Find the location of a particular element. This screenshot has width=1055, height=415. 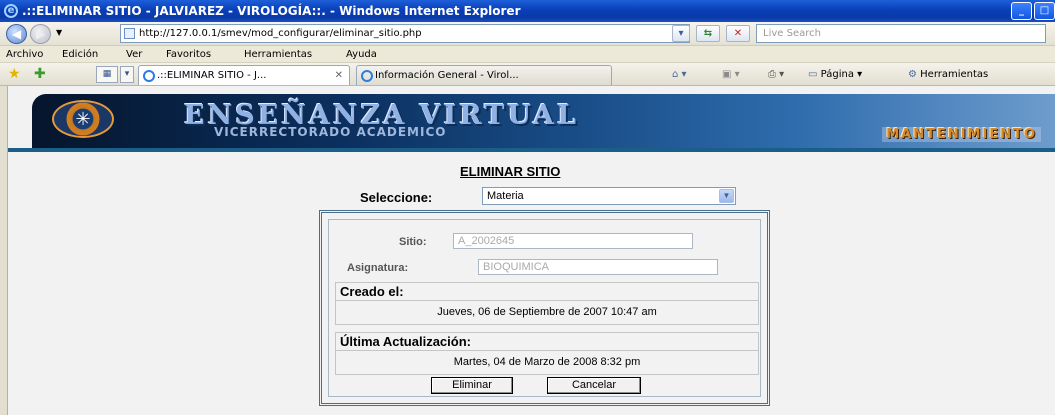

internet-explorer-icon: e is located at coordinates (11, 11).